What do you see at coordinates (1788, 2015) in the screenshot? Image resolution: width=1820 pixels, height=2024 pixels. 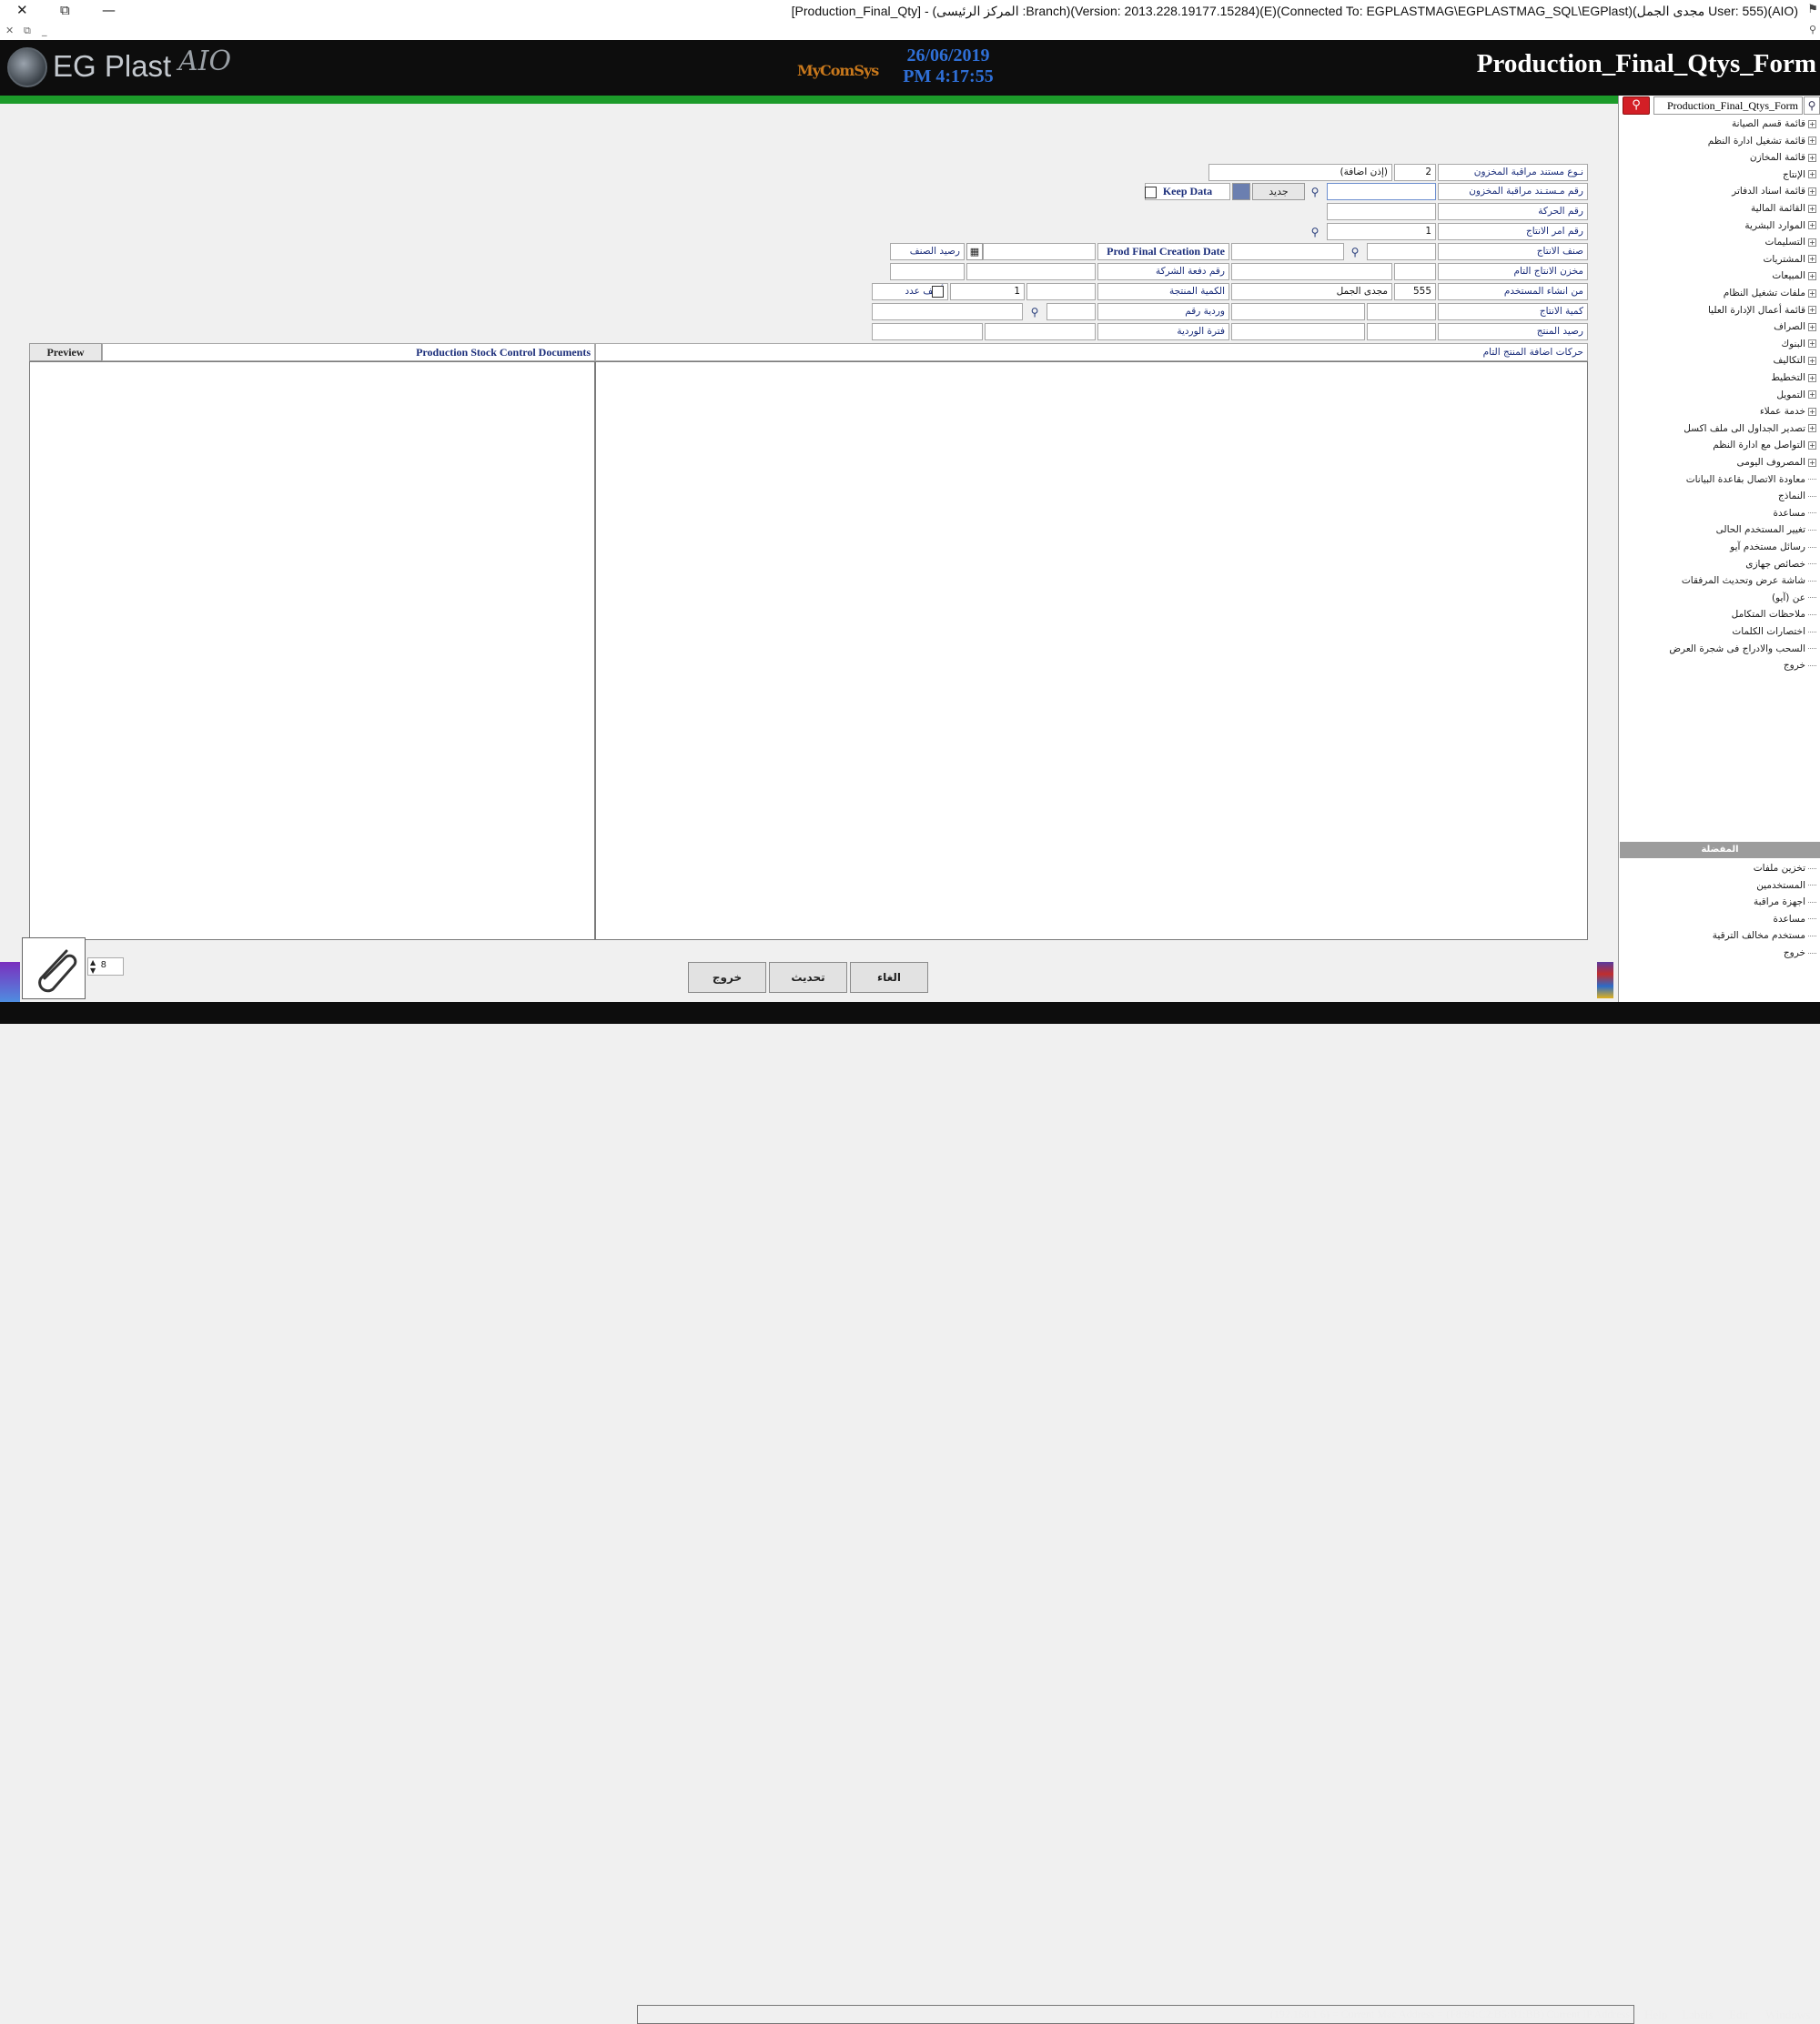 I see `menu-windows: Windows` at bounding box center [1788, 2015].